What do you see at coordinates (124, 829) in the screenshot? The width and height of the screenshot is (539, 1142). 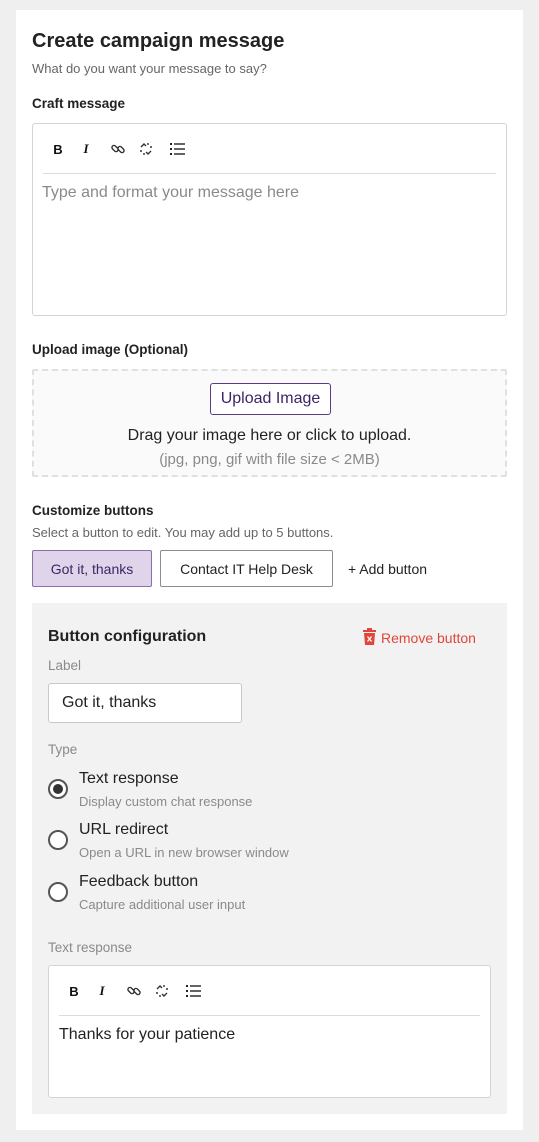 I see `radio-label: URL redirect` at bounding box center [124, 829].